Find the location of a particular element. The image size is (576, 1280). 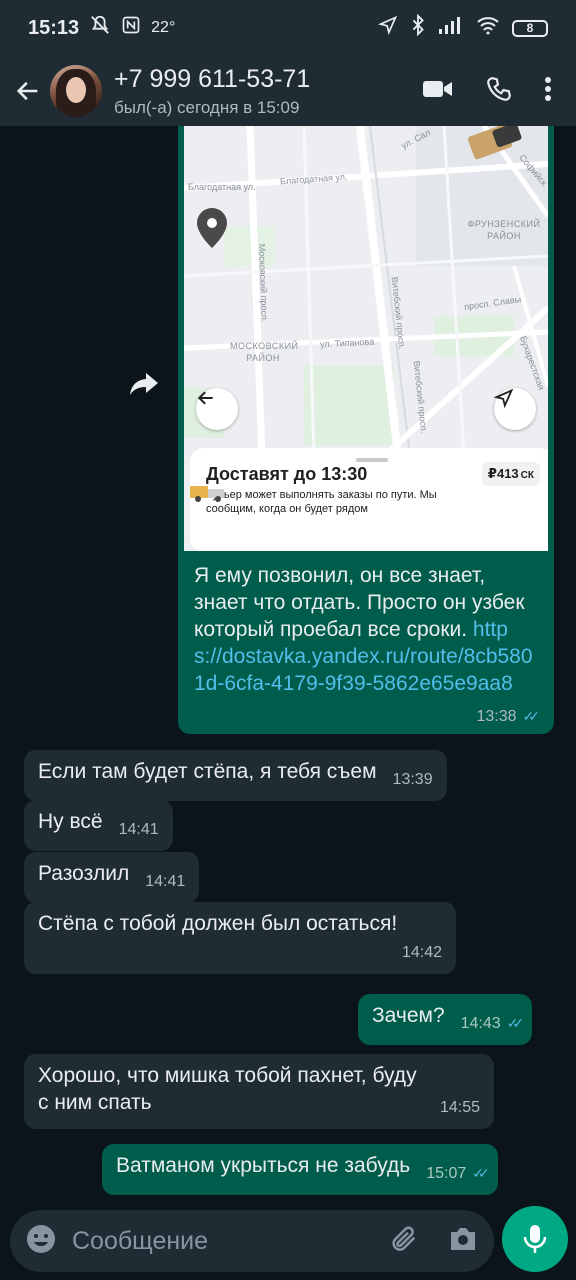

more-options-button is located at coordinates (548, 91).